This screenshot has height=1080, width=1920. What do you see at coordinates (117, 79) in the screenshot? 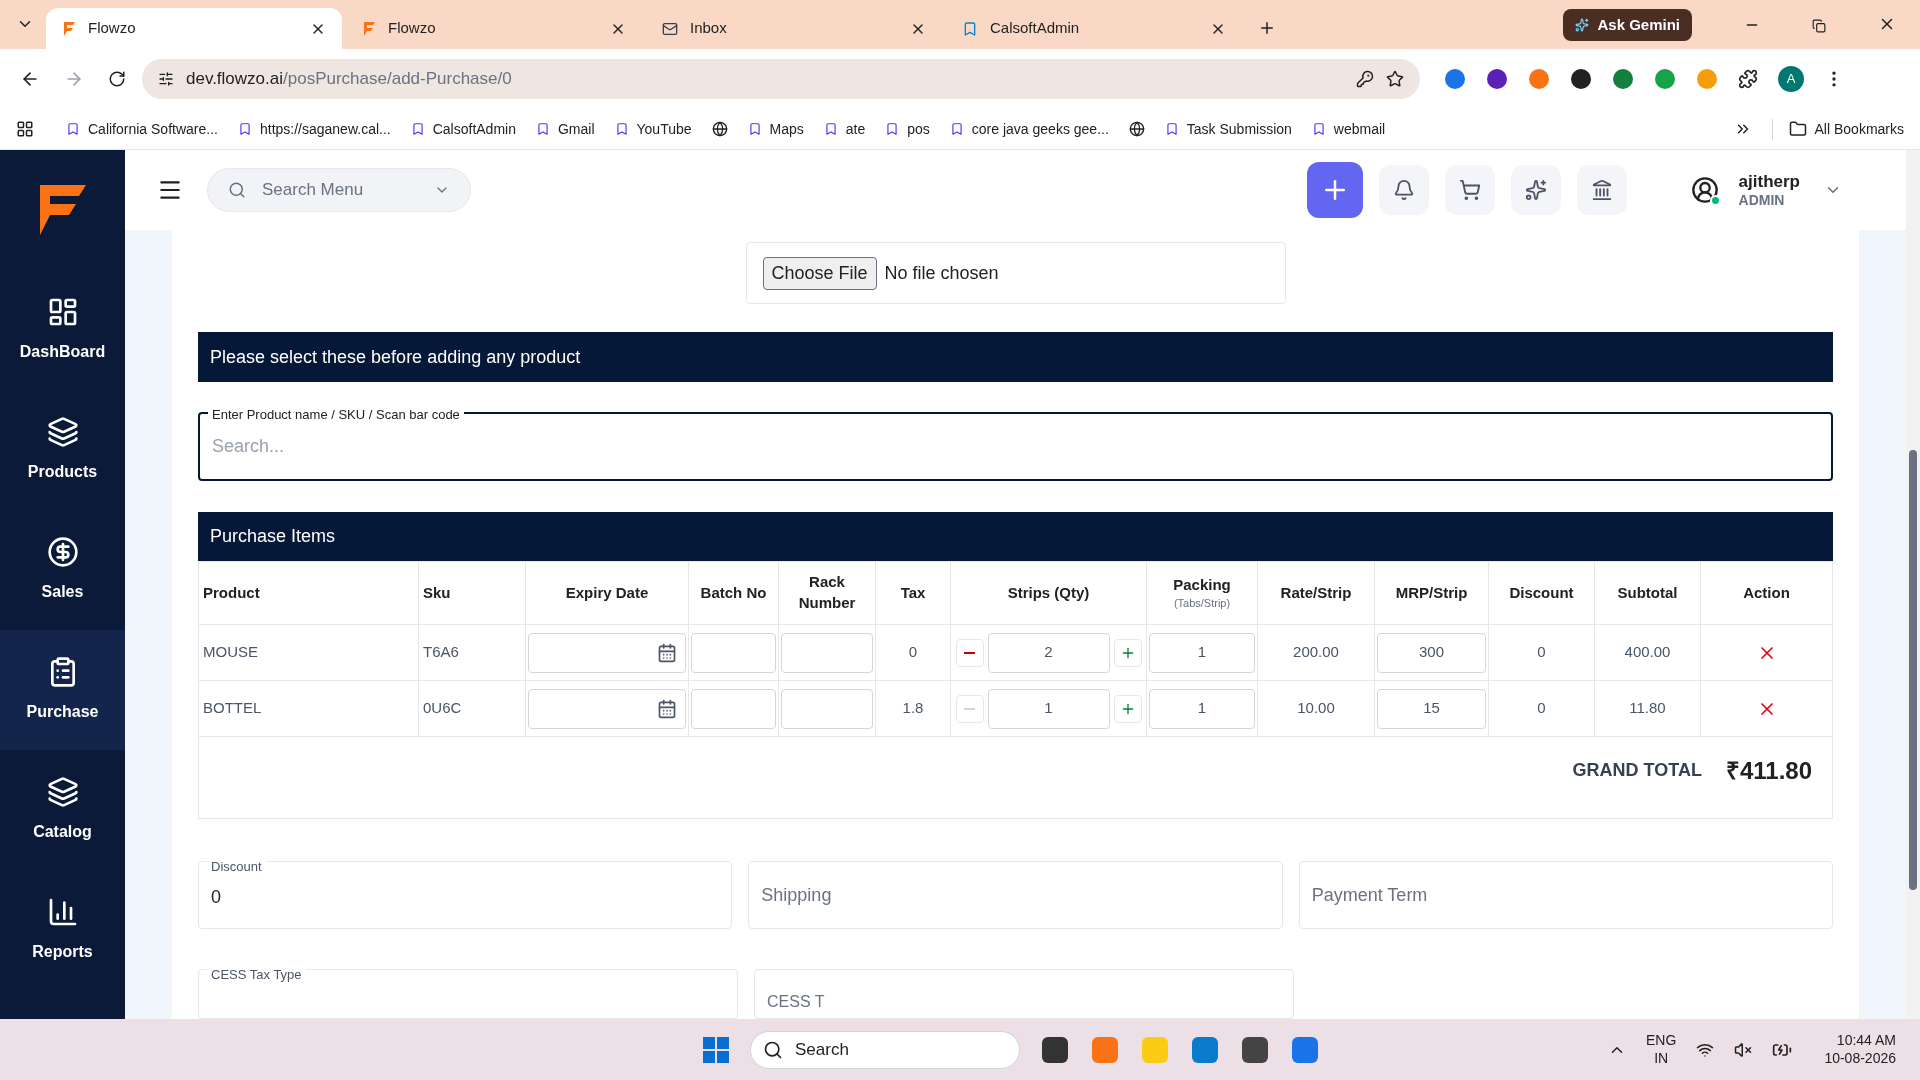
I see `reload-icon` at bounding box center [117, 79].